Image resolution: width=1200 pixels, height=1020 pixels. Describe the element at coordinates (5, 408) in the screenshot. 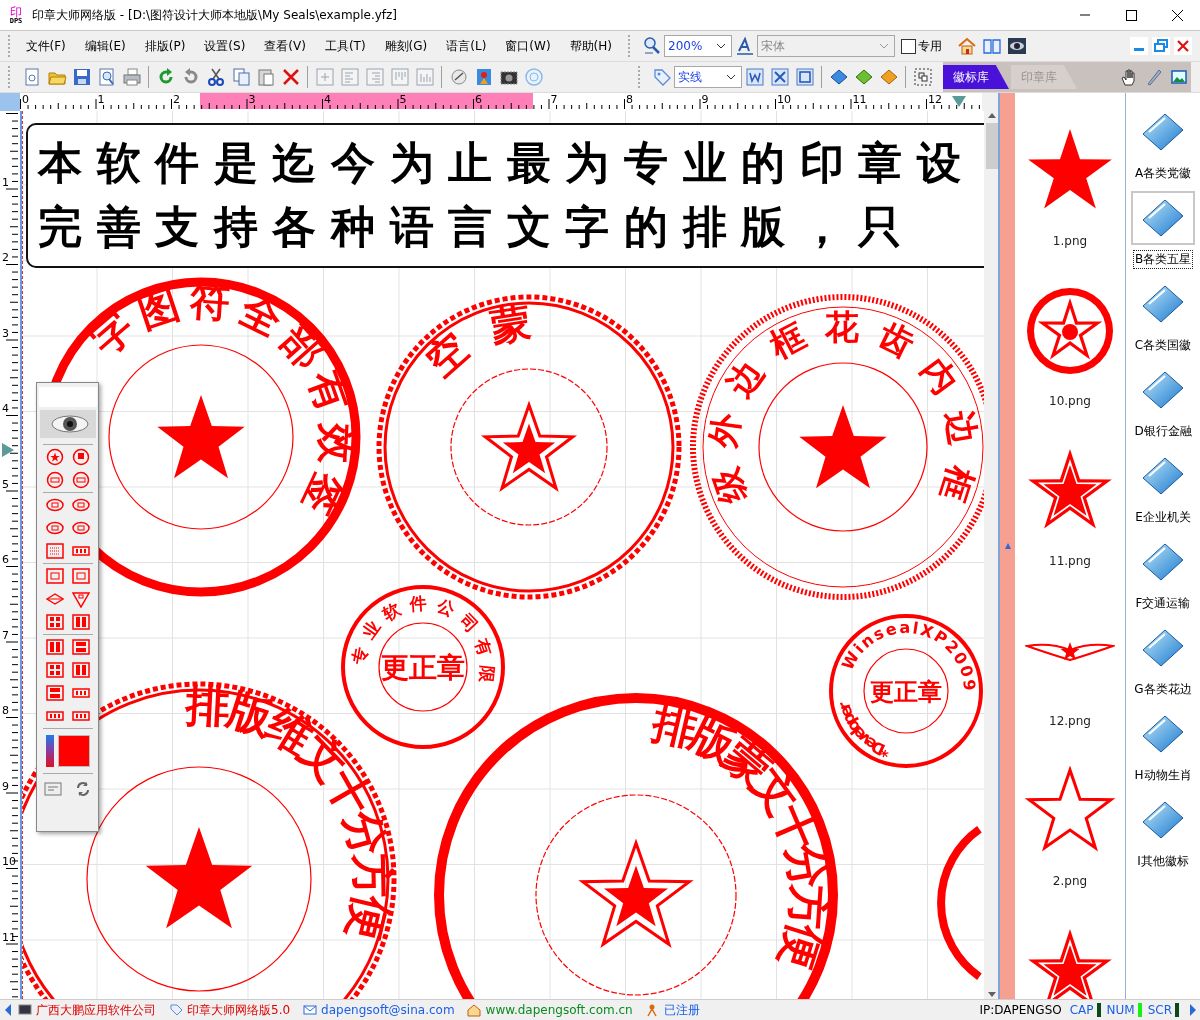

I see `ruler-number: 4` at that location.